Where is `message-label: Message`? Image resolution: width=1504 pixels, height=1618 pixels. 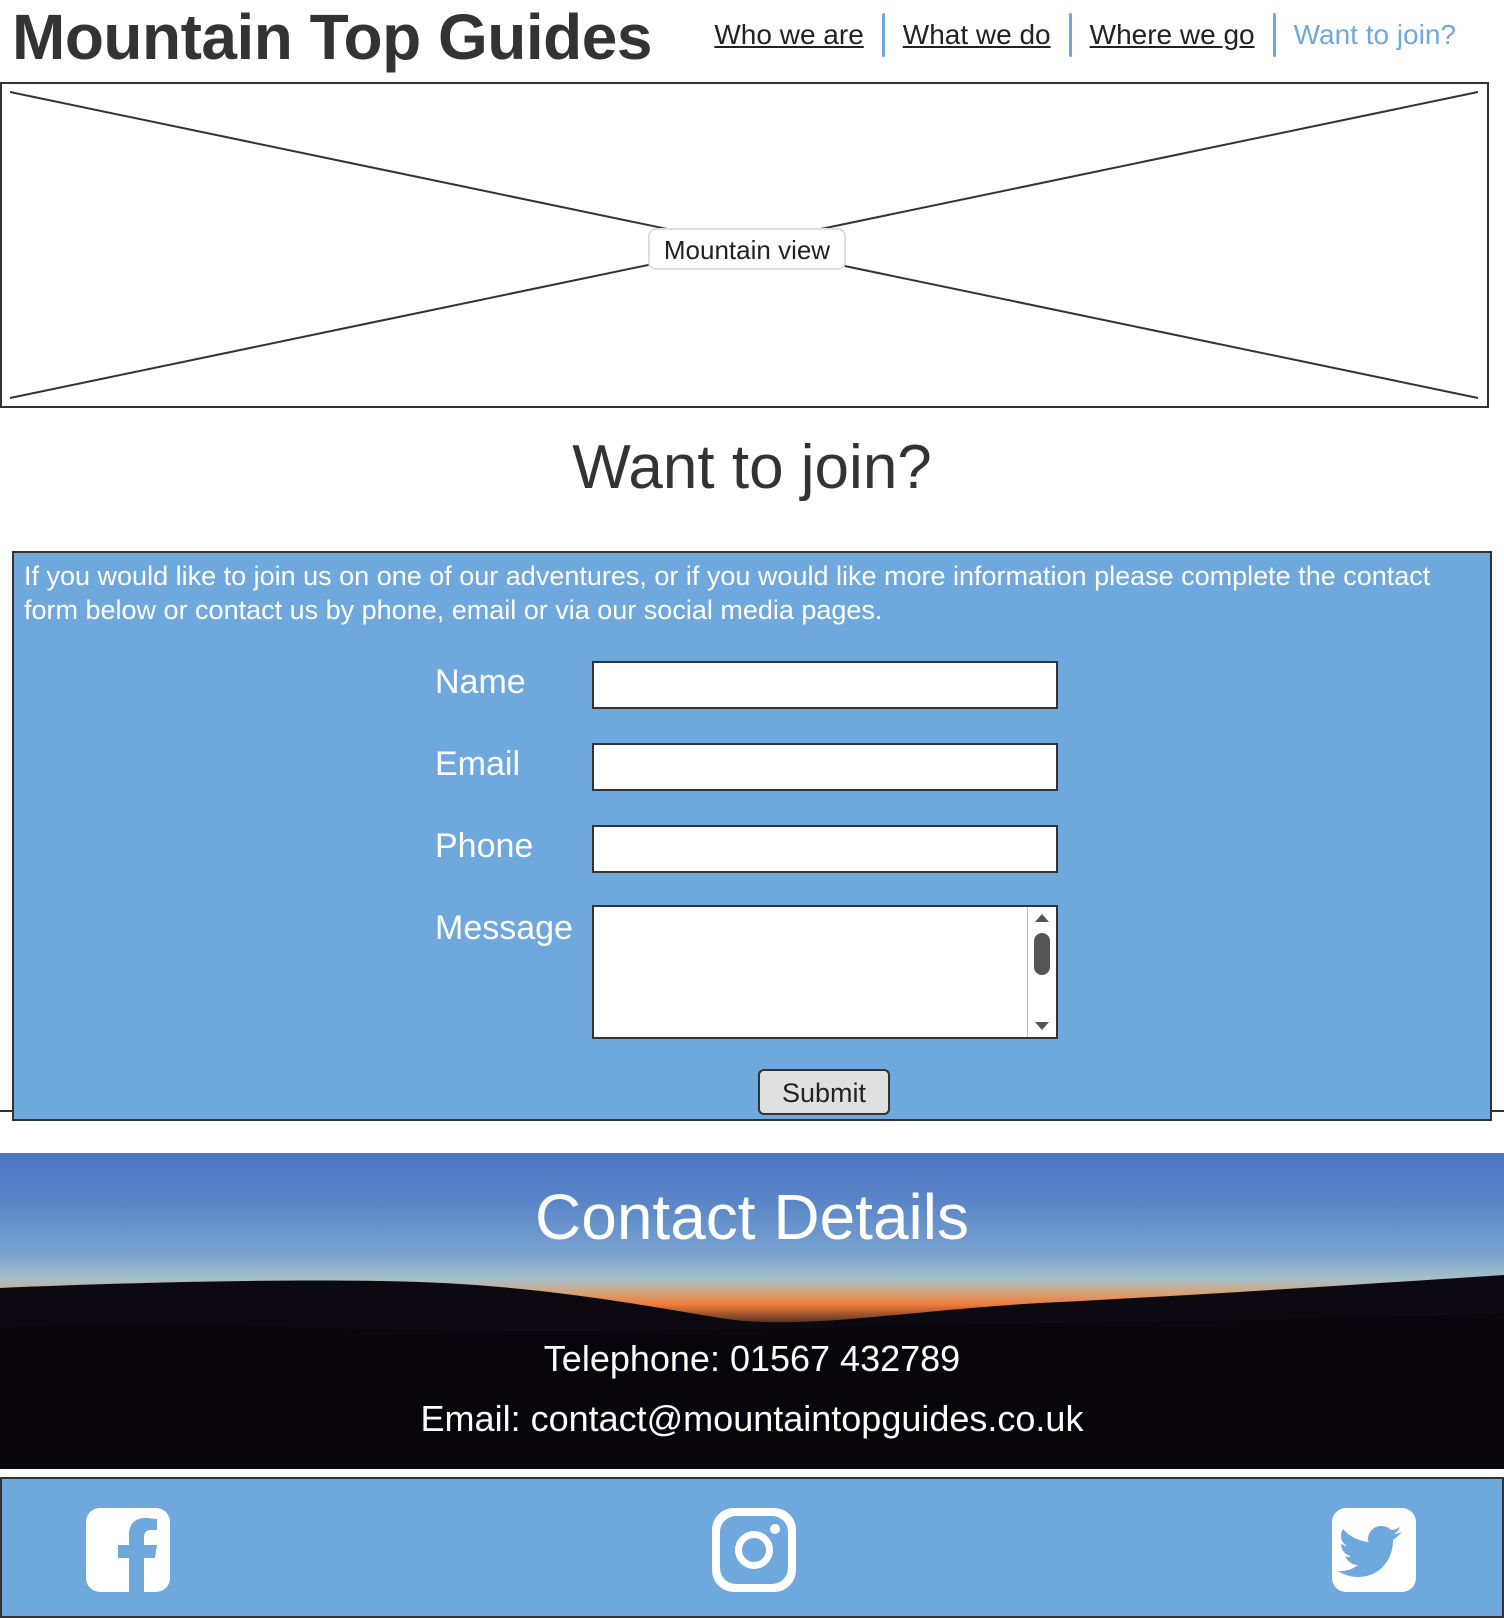
message-label: Message is located at coordinates (504, 928).